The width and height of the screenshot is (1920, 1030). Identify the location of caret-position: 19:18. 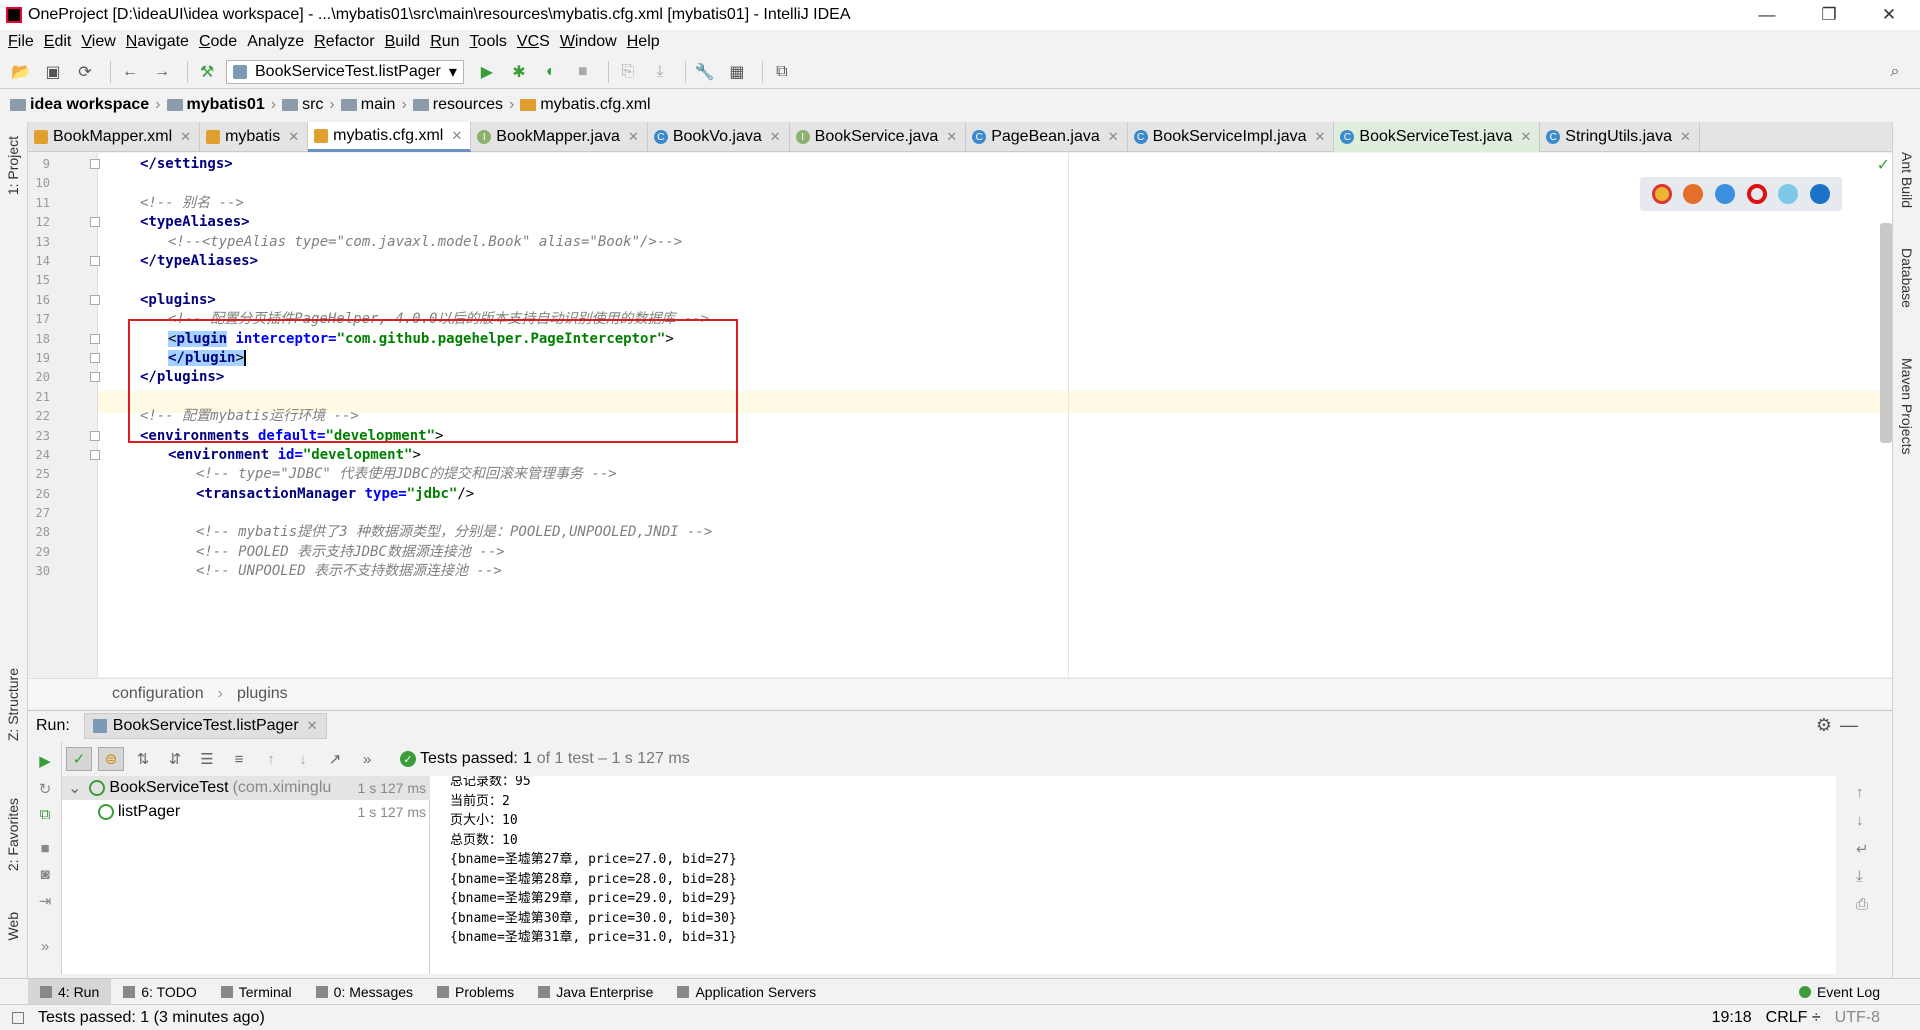
(1732, 1018).